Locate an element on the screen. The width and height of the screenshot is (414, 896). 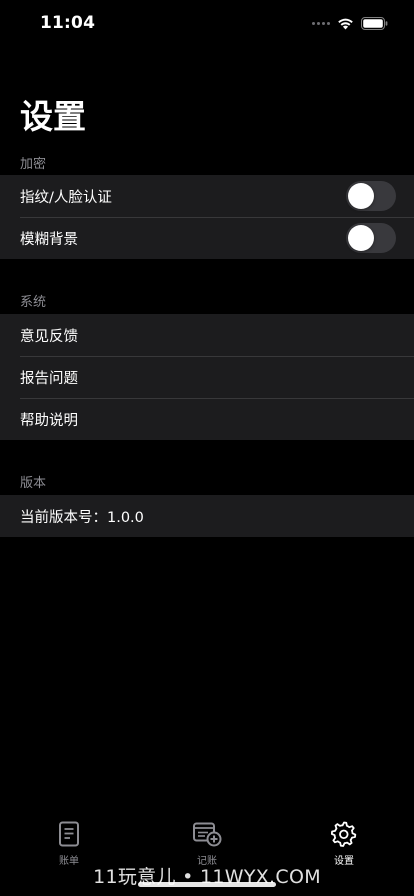
group-version: 当前版本号：1.0.0 is located at coordinates (207, 516).